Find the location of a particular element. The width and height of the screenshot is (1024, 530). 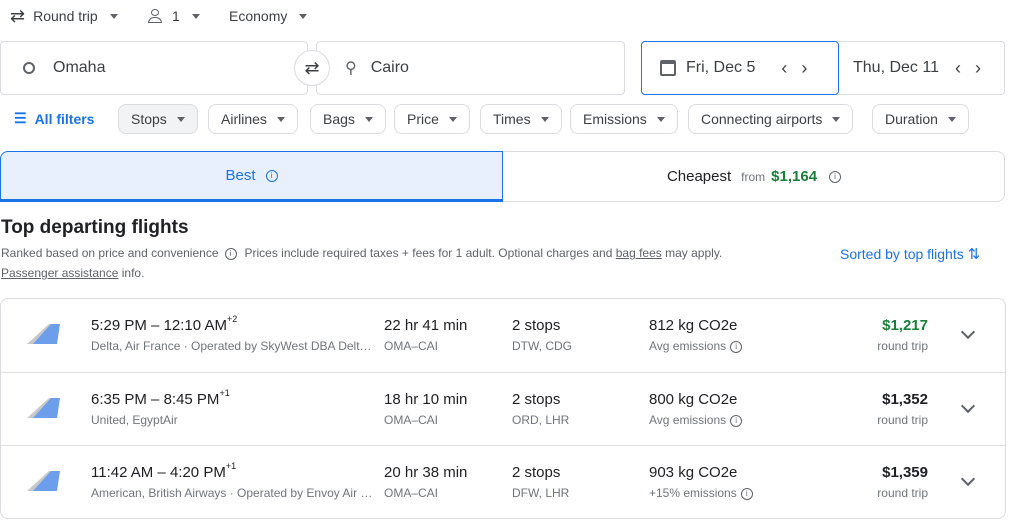

filter-stops: Stops is located at coordinates (158, 119).